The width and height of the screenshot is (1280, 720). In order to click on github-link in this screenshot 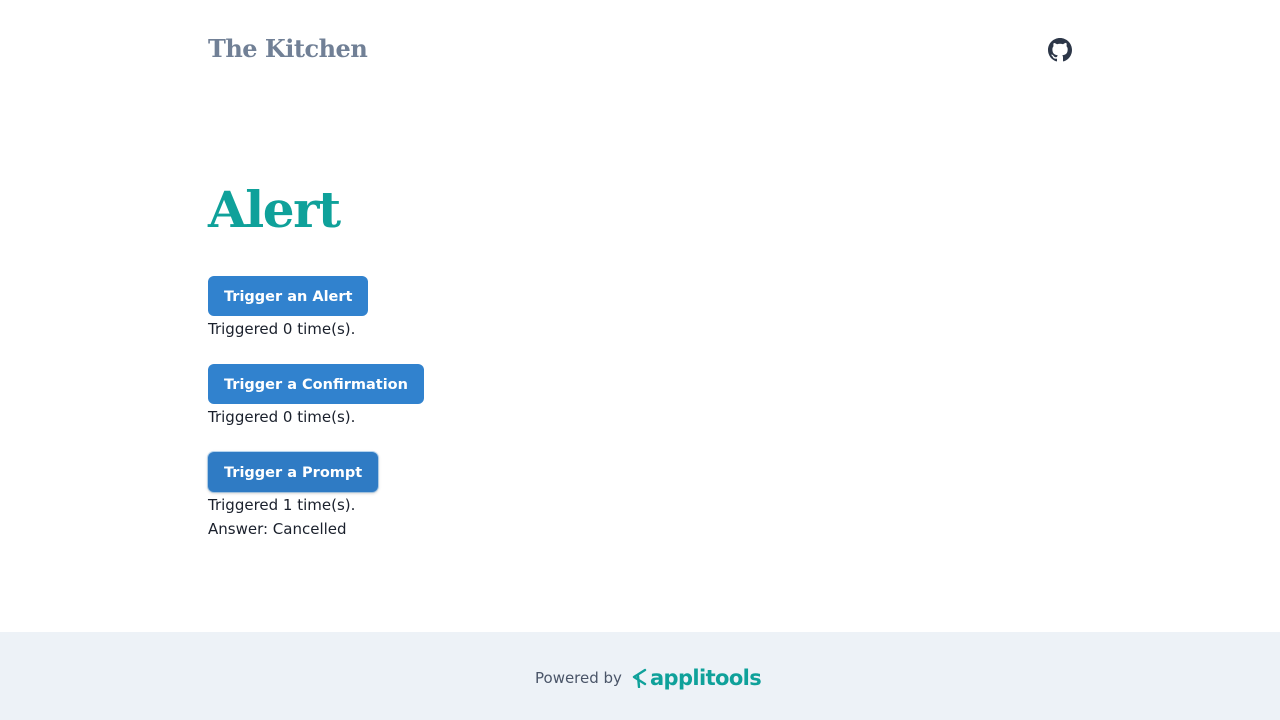, I will do `click(1060, 50)`.